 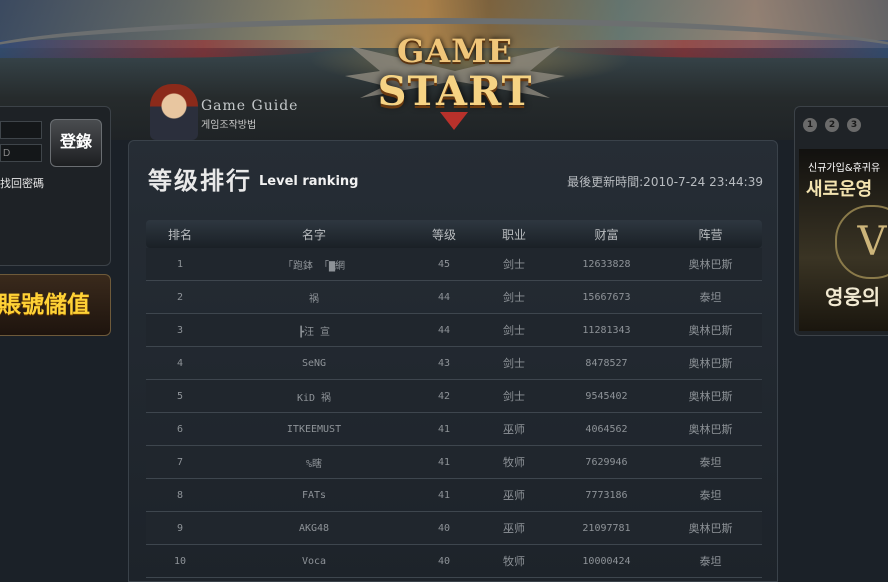 I want to click on cell-rank: 9, so click(x=180, y=528).